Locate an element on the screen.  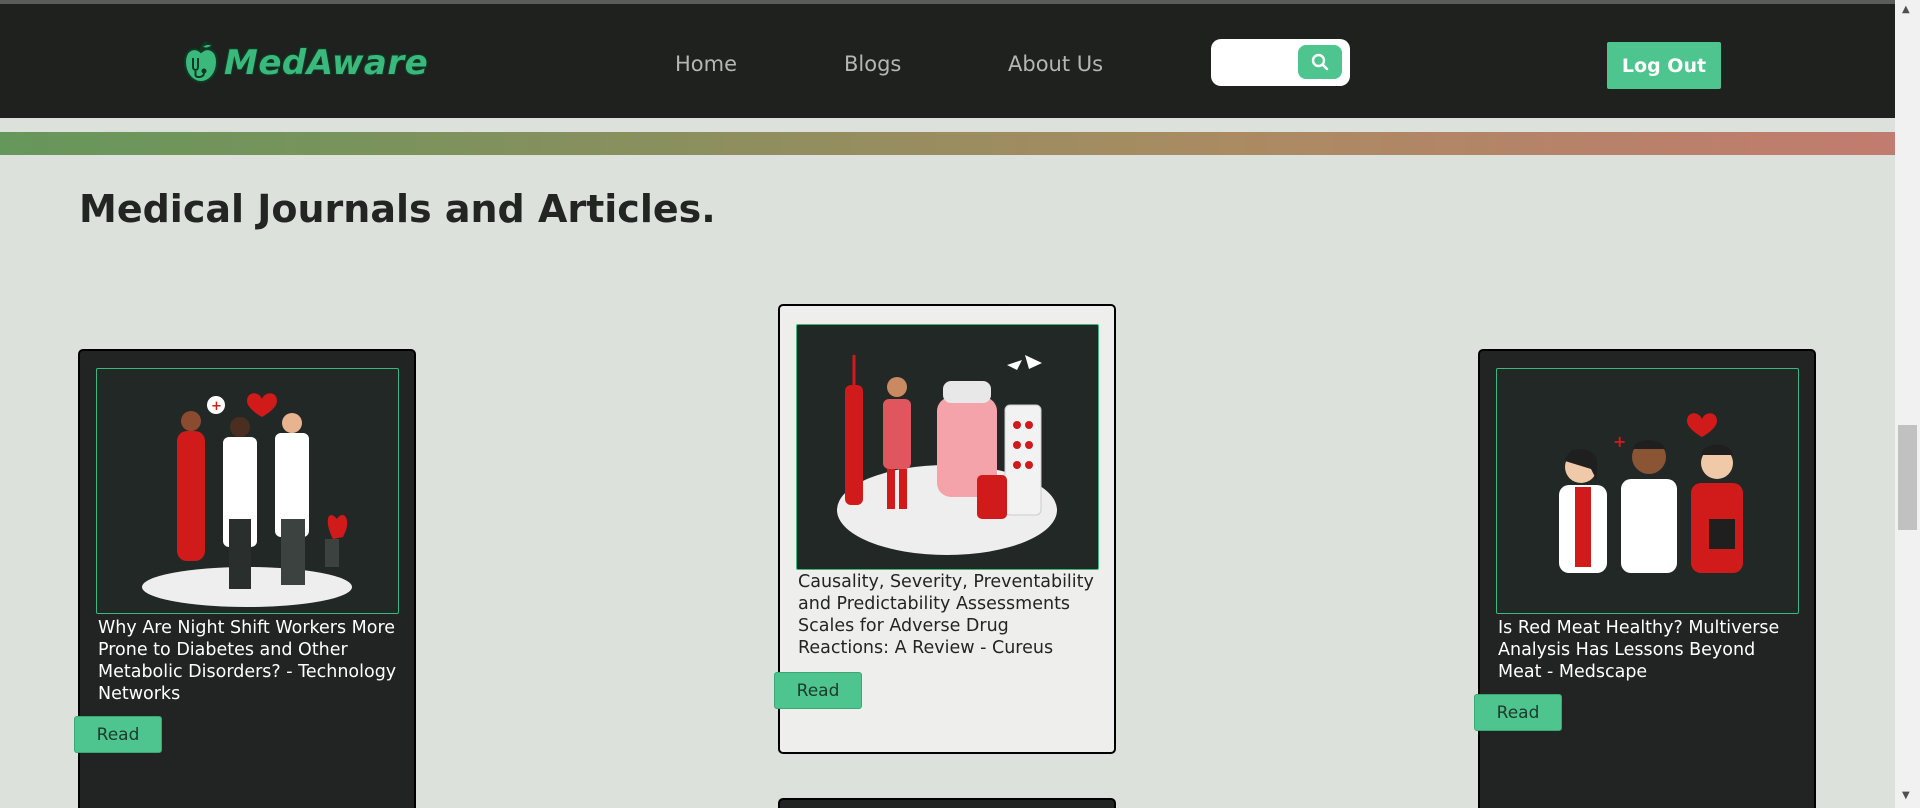
decorative-gradient-bar is located at coordinates (947, 143).